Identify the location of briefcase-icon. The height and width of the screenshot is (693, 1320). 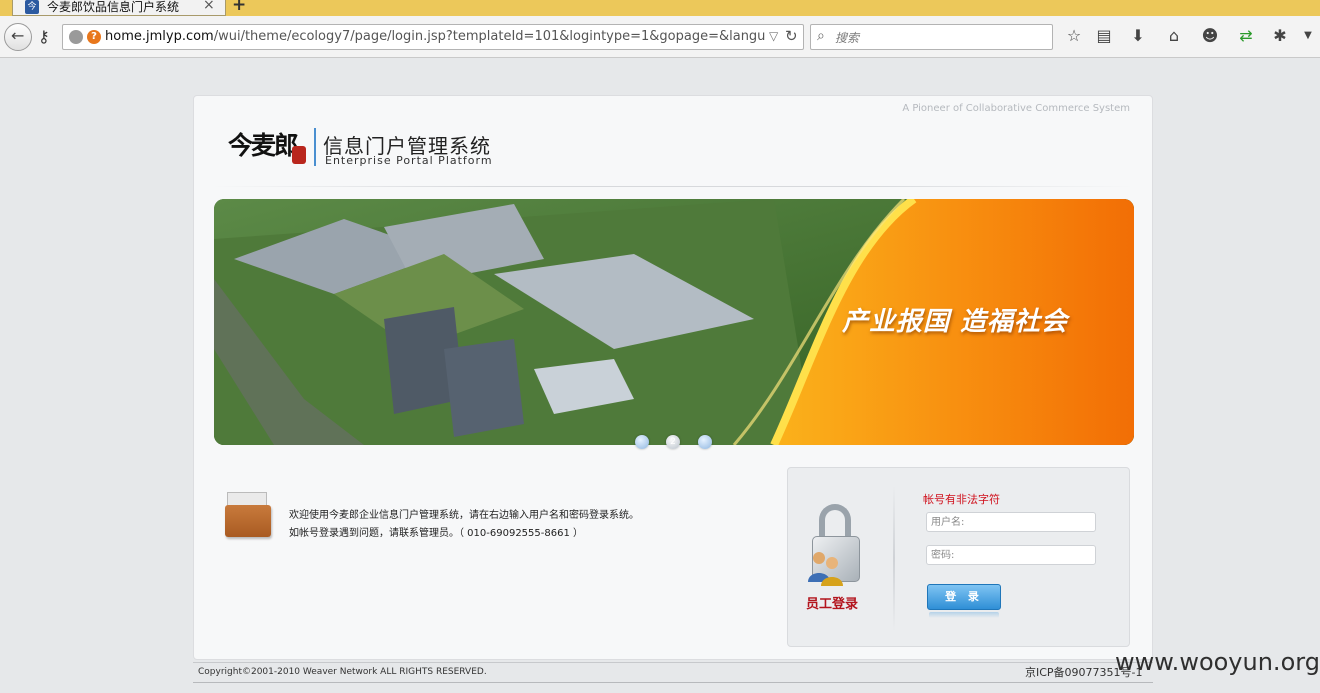
(248, 521).